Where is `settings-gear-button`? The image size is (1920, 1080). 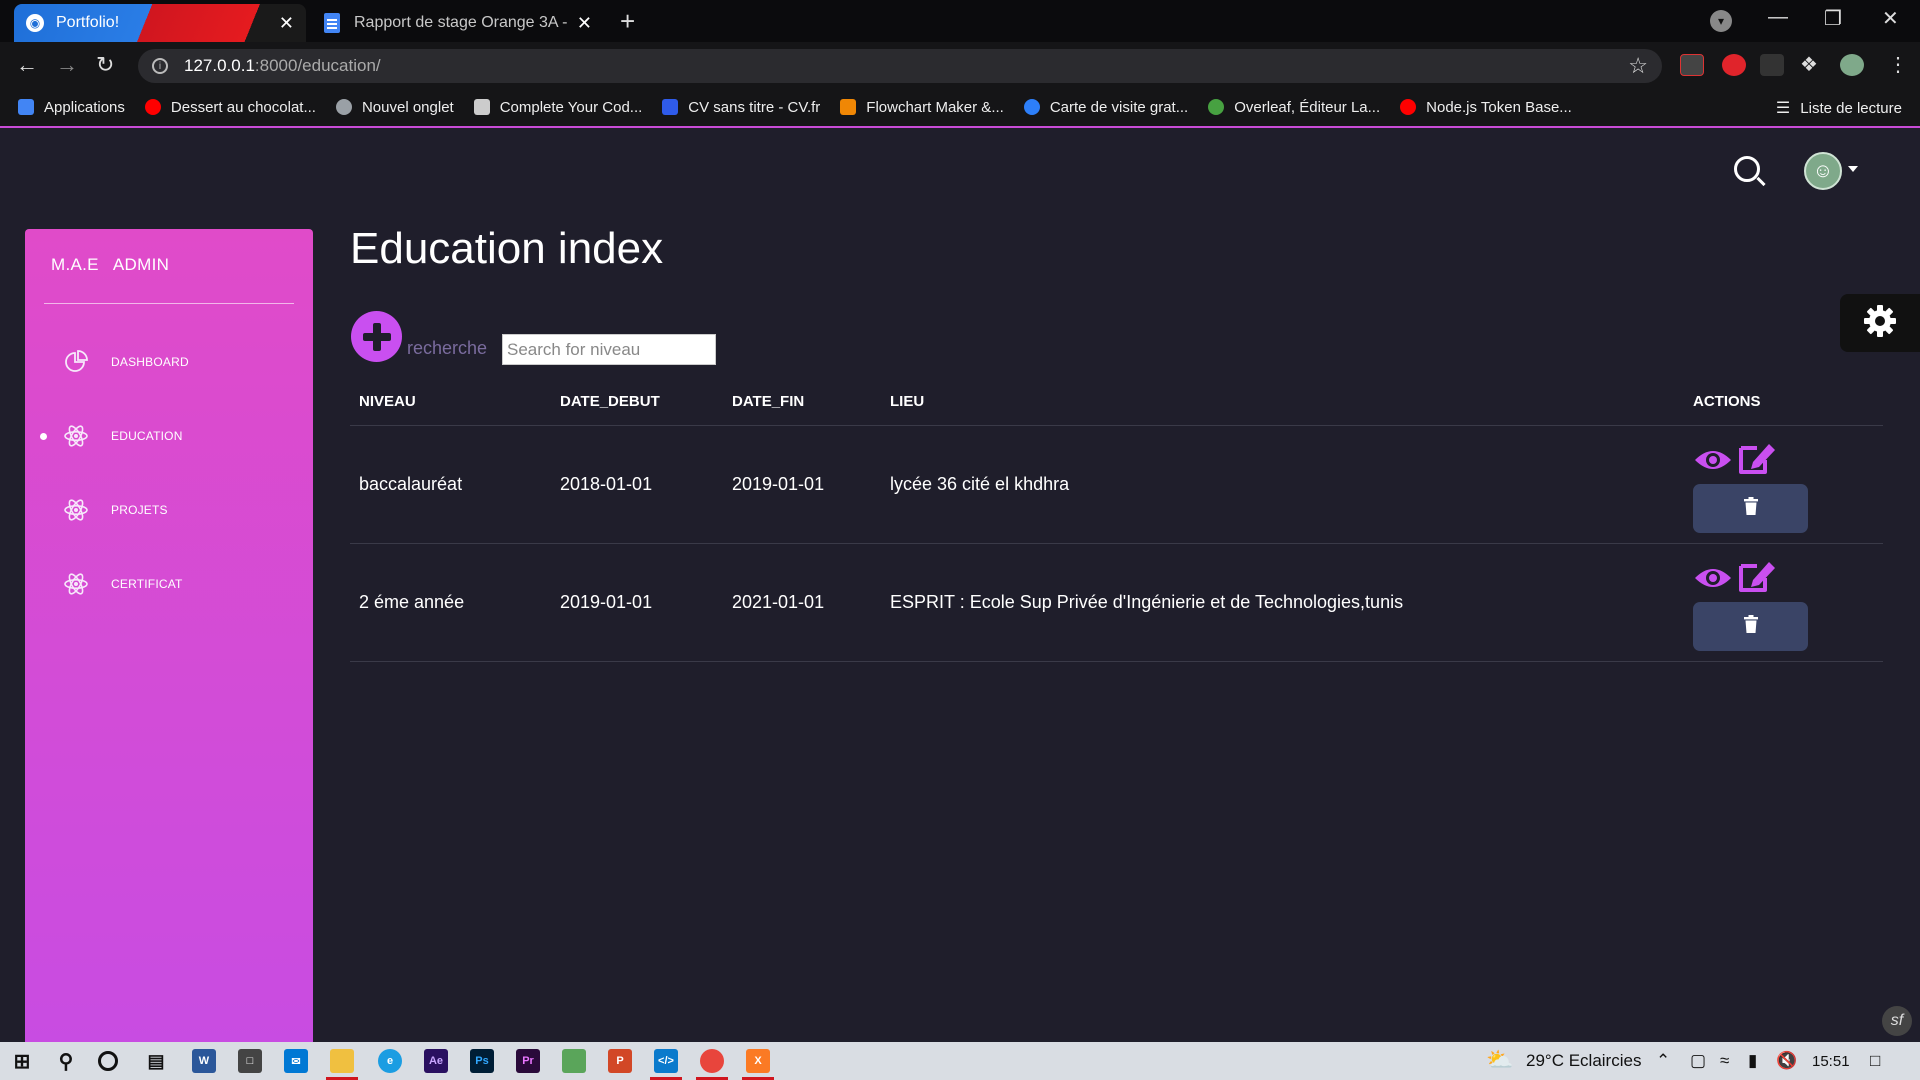 settings-gear-button is located at coordinates (1880, 323).